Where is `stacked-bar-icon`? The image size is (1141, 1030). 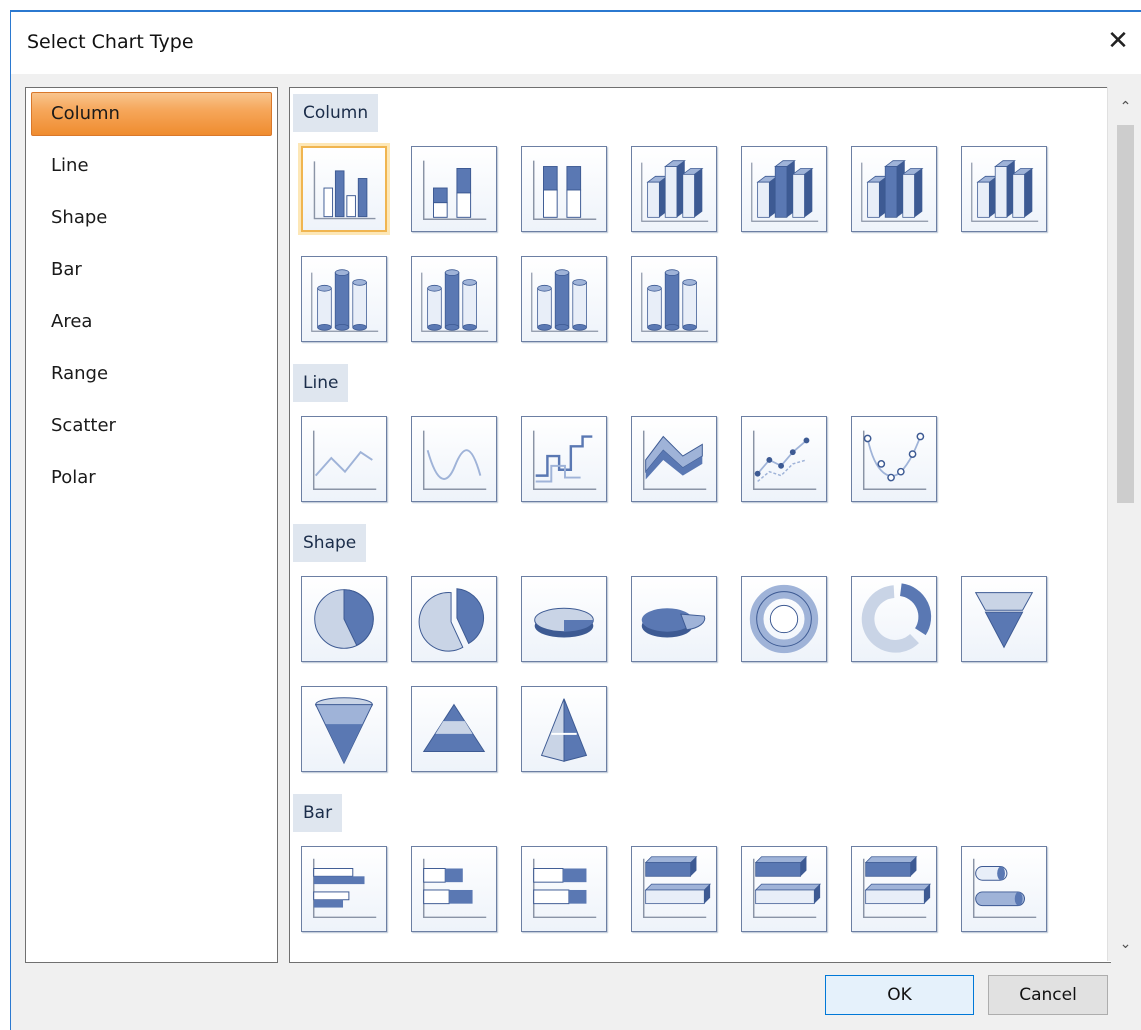 stacked-bar-icon is located at coordinates (454, 888).